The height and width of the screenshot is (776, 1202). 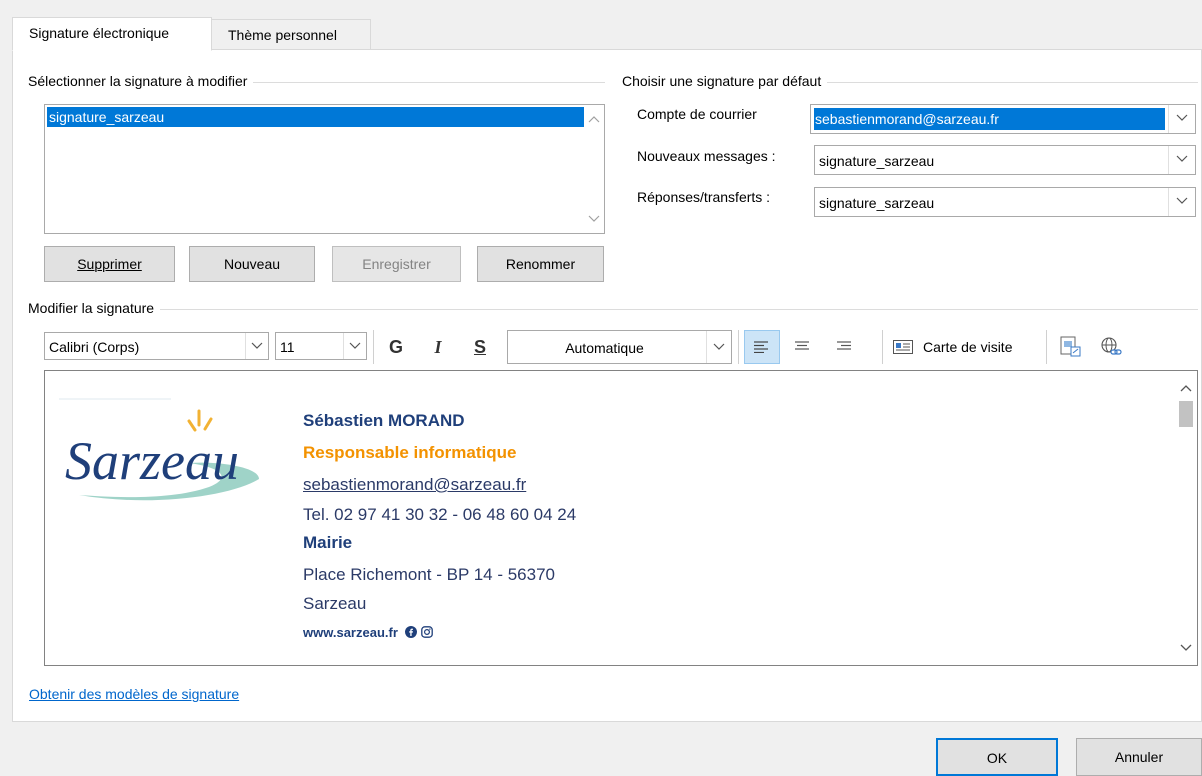 I want to click on account-value: sebastienmorand@sarzeau.fr, so click(x=989, y=119).